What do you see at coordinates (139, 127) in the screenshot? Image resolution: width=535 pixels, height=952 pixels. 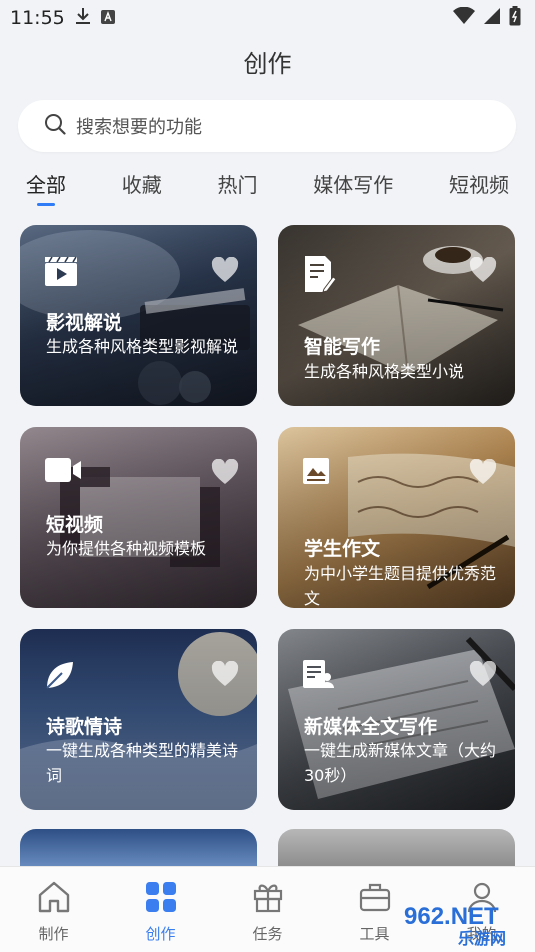 I see `search-placeholder: 搜索想要的功能` at bounding box center [139, 127].